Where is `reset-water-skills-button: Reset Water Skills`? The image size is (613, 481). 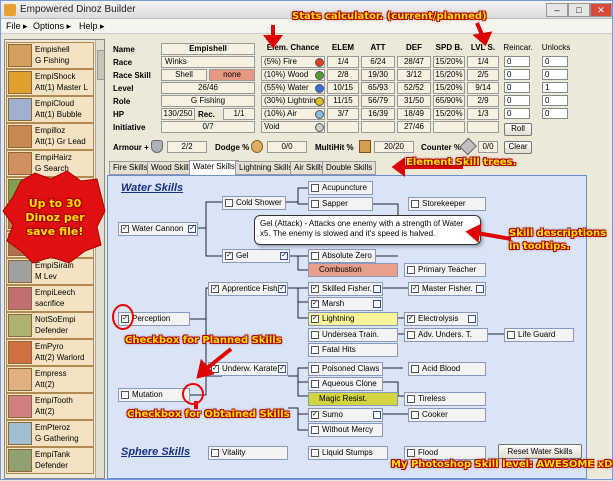 reset-water-skills-button: Reset Water Skills is located at coordinates (540, 451).